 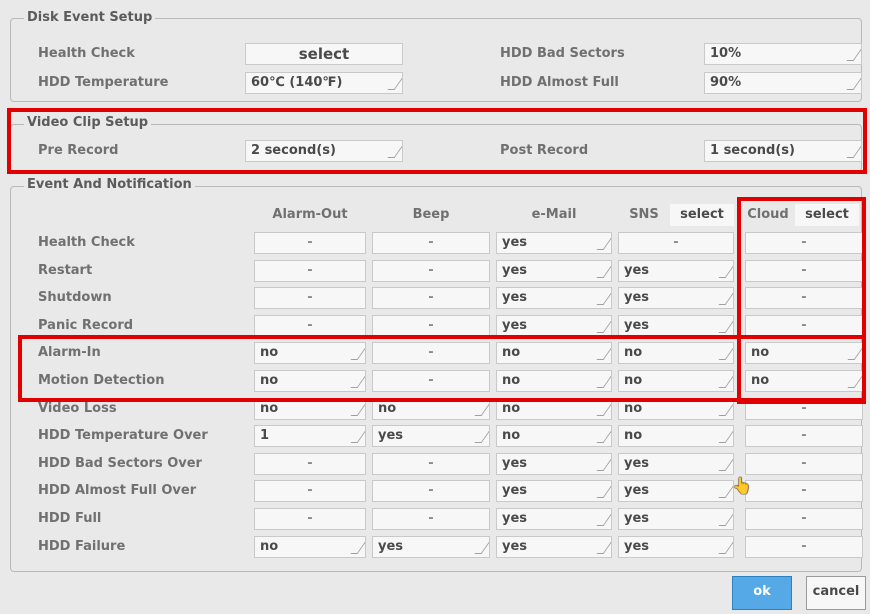 What do you see at coordinates (783, 83) in the screenshot?
I see `hdd-almost-full-dropdown: 90%` at bounding box center [783, 83].